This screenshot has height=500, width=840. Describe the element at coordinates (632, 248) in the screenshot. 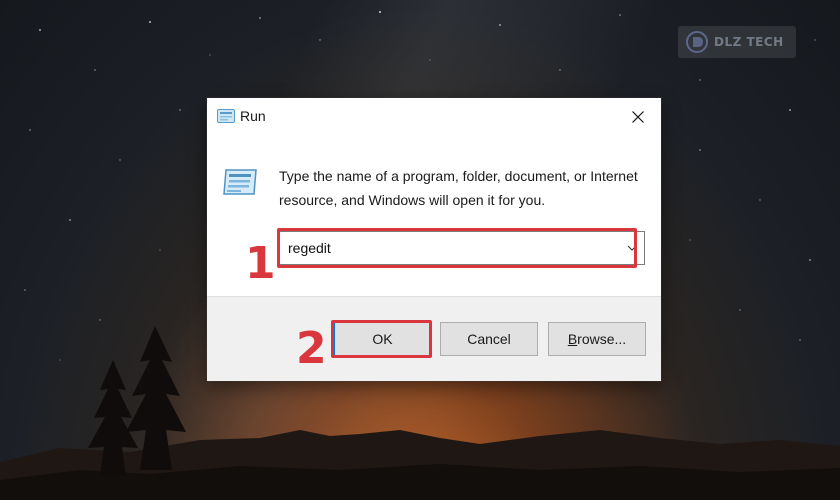

I see `chevron-down-icon` at that location.